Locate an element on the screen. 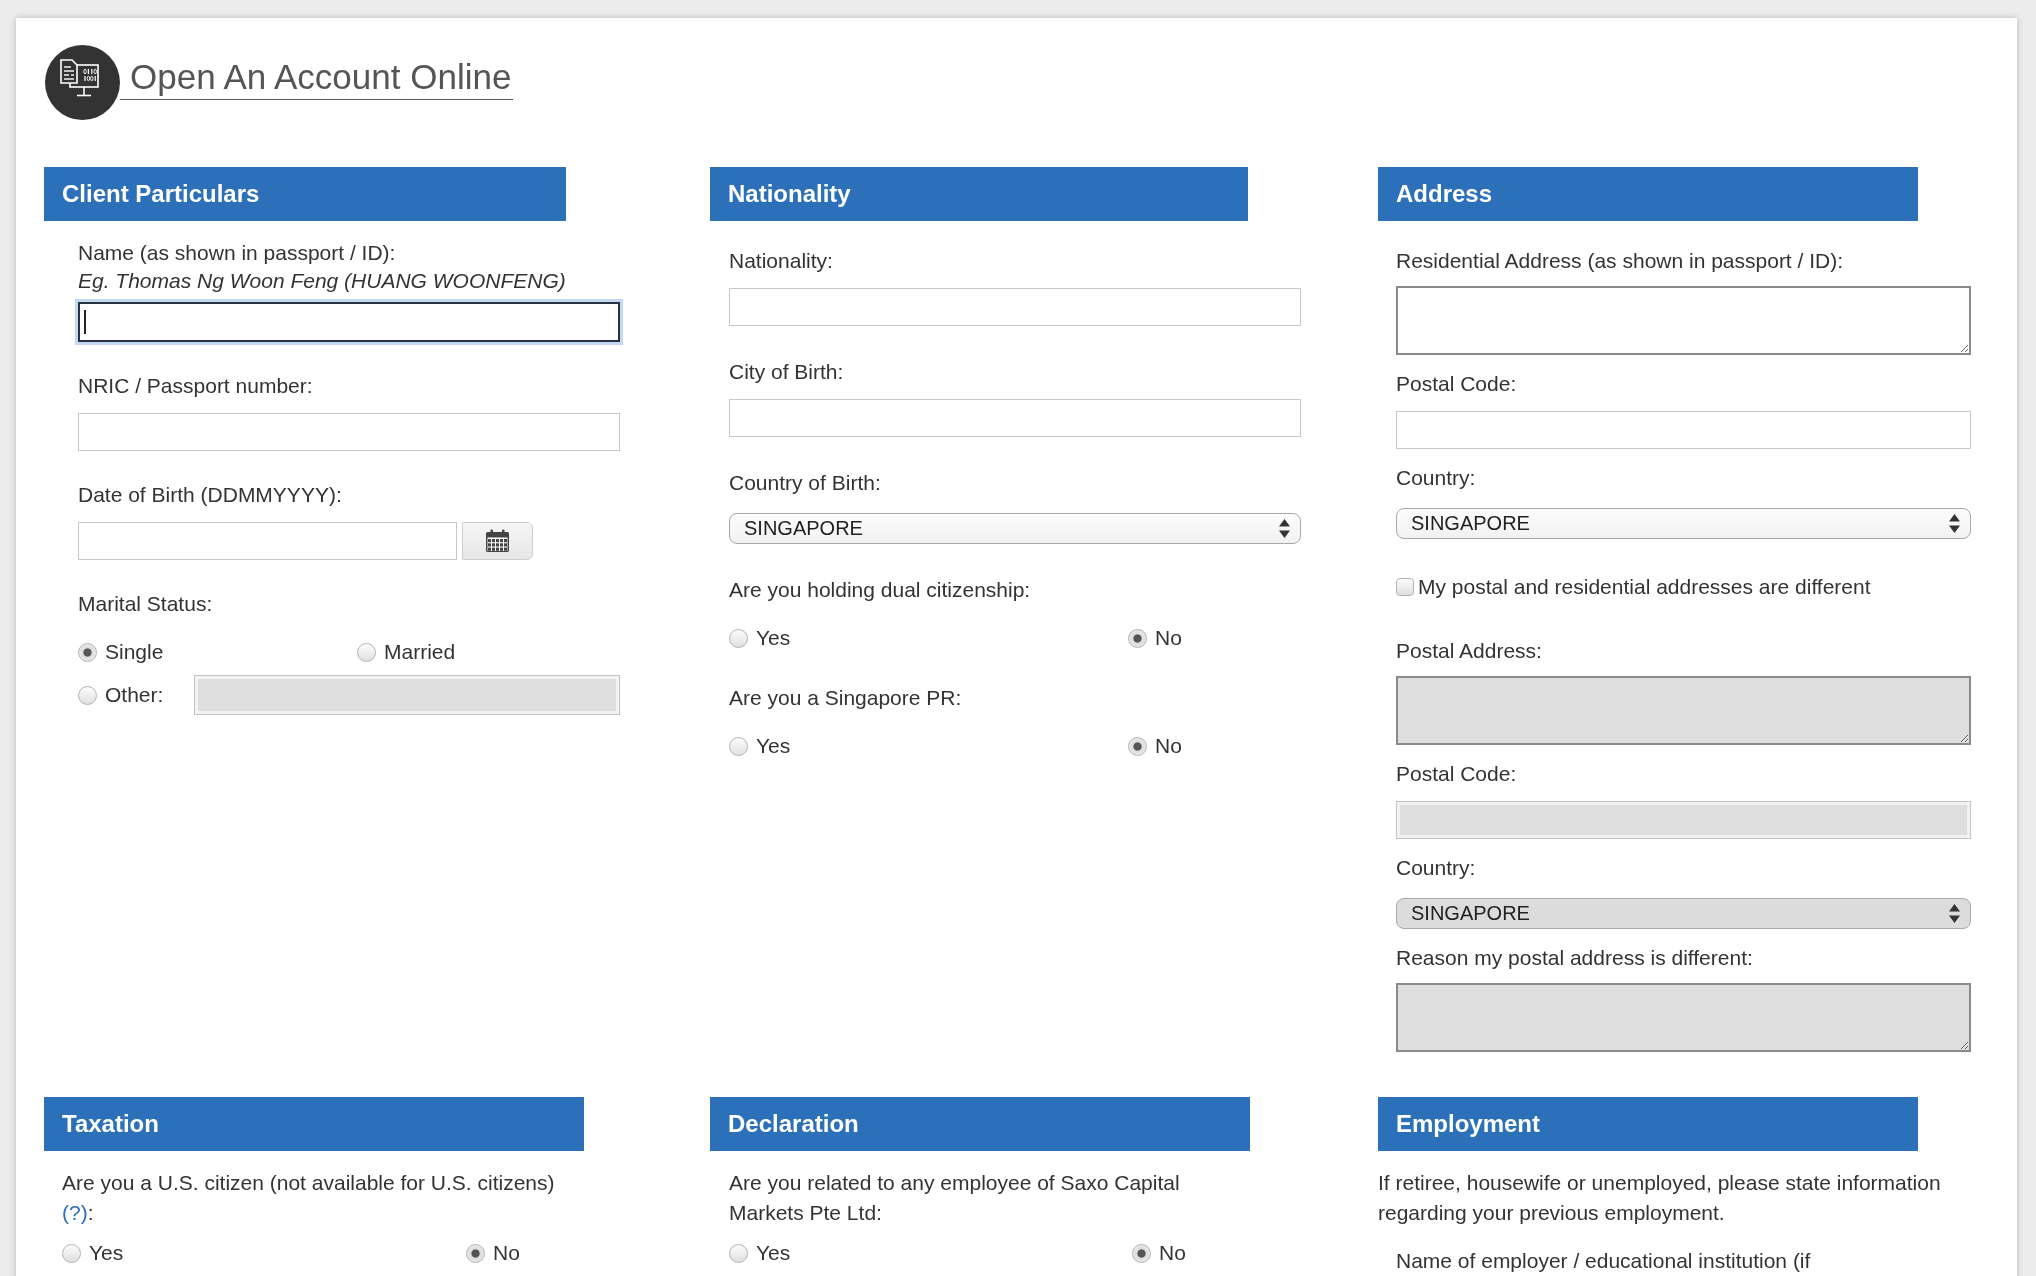 This screenshot has height=1276, width=2036. field-label: Are you related to any employee of Saxo Capital Markets Pte Ltd: is located at coordinates (955, 1198).